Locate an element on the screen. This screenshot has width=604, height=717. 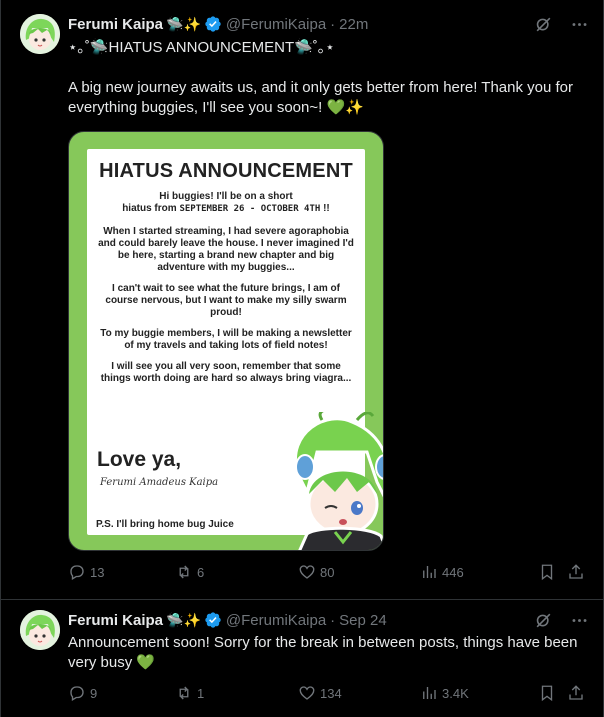
reply-count: 13 is located at coordinates (97, 572).